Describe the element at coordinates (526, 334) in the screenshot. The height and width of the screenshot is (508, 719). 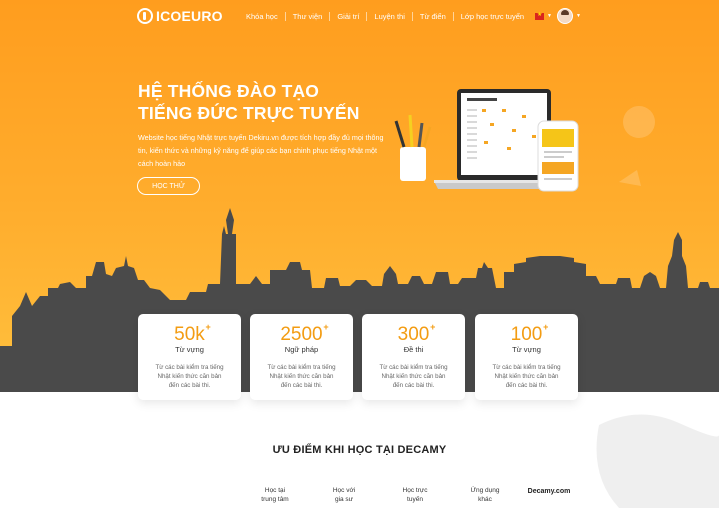
I see `stat-number: 100` at that location.